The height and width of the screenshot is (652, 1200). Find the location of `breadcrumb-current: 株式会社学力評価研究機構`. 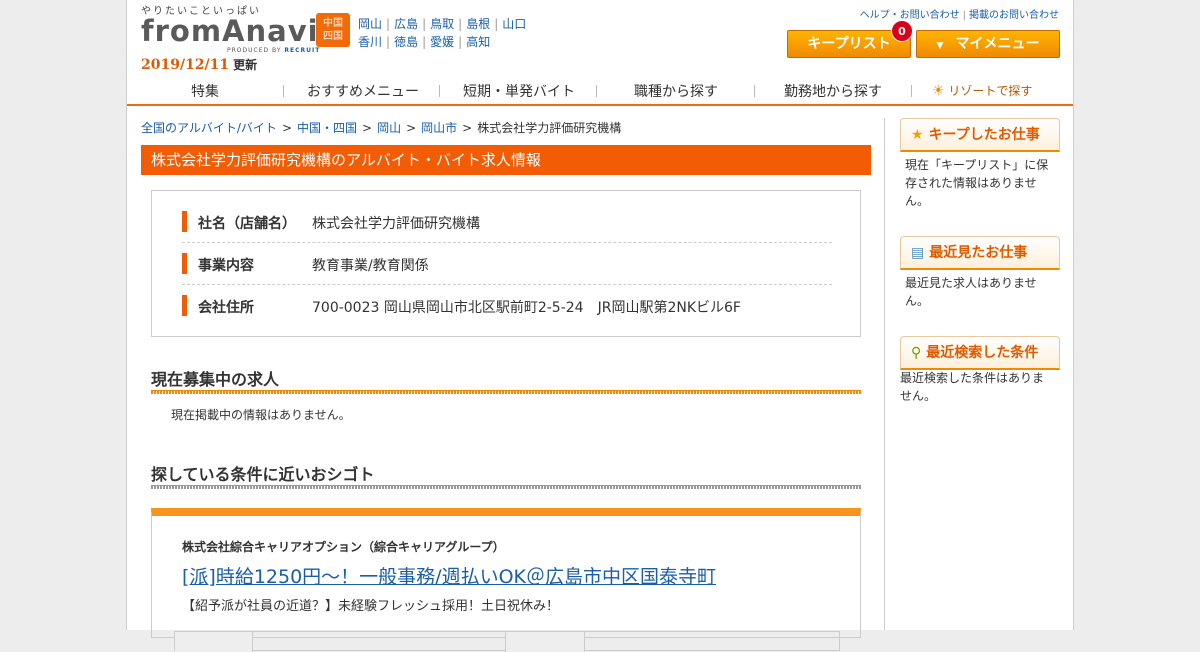

breadcrumb-current: 株式会社学力評価研究機構 is located at coordinates (549, 128).